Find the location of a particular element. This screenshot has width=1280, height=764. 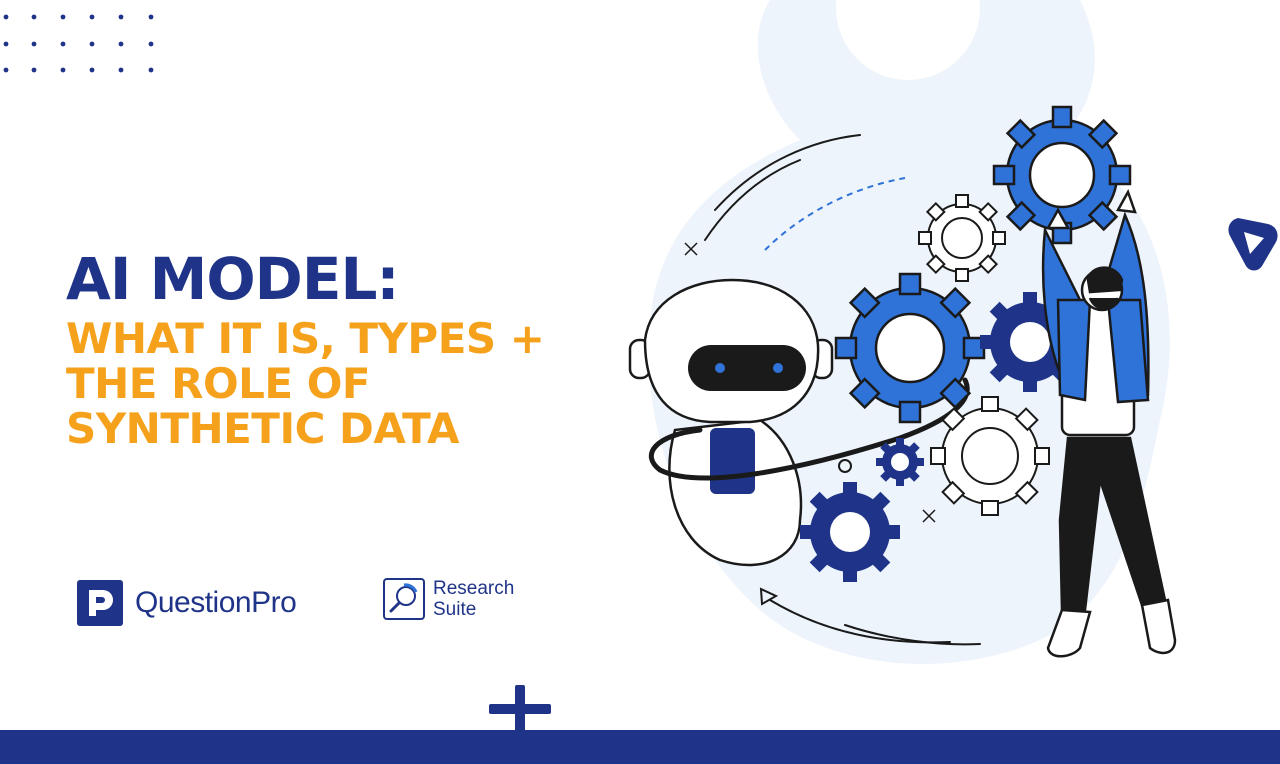

play-triangle-icon is located at coordinates (1253, 244).